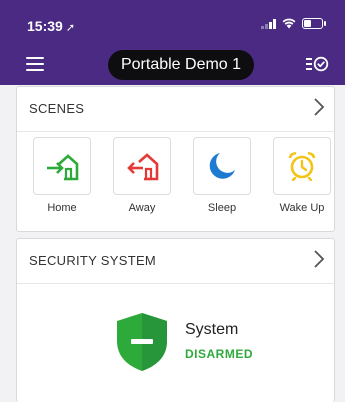 Image resolution: width=345 pixels, height=402 pixels. Describe the element at coordinates (57, 108) in the screenshot. I see `scenes-title: SCENES` at that location.